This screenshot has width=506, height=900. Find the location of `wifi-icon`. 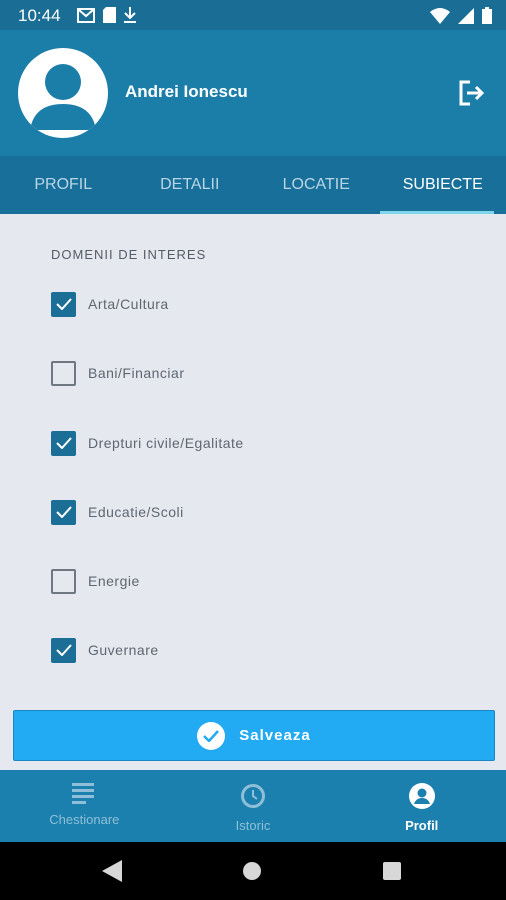

wifi-icon is located at coordinates (440, 15).